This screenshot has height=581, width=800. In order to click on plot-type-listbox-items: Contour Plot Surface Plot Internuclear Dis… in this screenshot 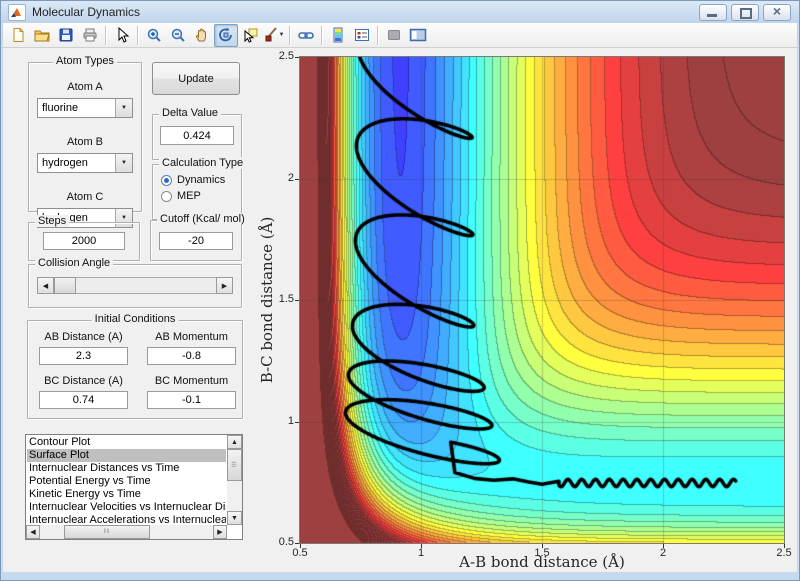, I will do `click(126, 480)`.